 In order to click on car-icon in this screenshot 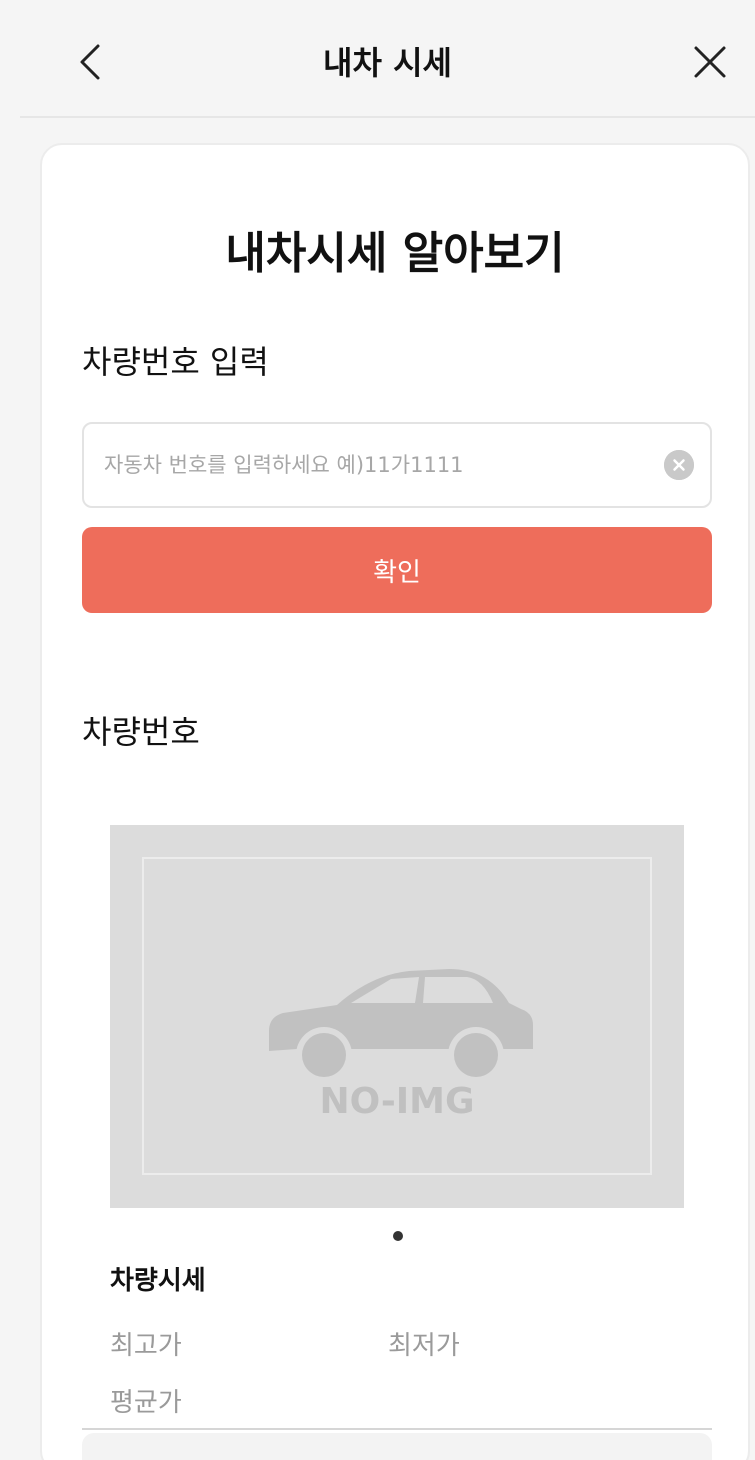, I will do `click(401, 1026)`.